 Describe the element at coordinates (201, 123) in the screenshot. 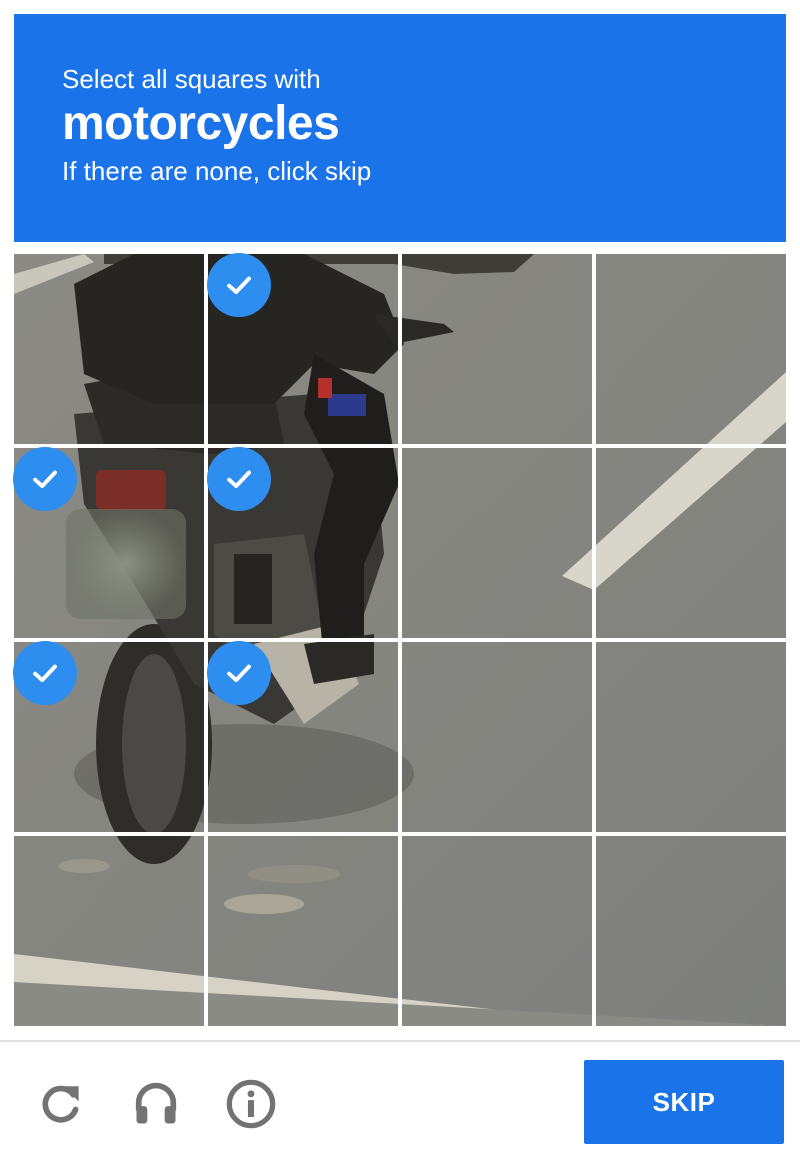

I see `target-object-label: motorcycles` at that location.